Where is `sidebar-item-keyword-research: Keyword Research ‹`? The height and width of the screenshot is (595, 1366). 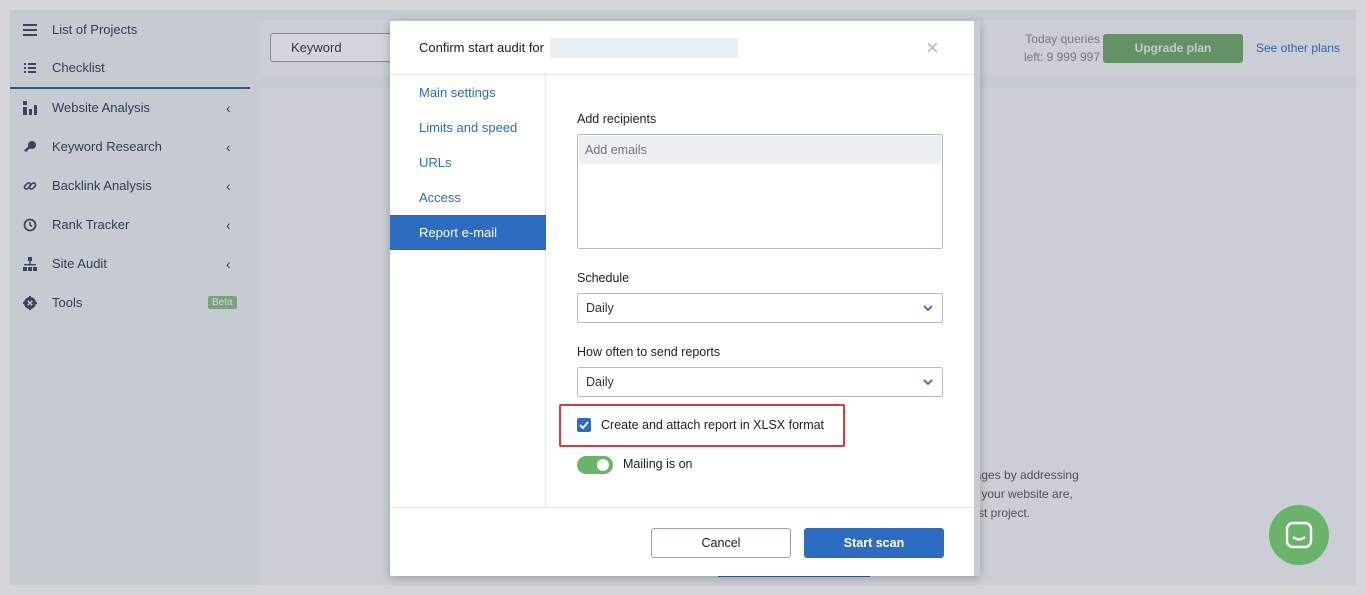
sidebar-item-keyword-research: Keyword Research ‹ is located at coordinates (130, 146).